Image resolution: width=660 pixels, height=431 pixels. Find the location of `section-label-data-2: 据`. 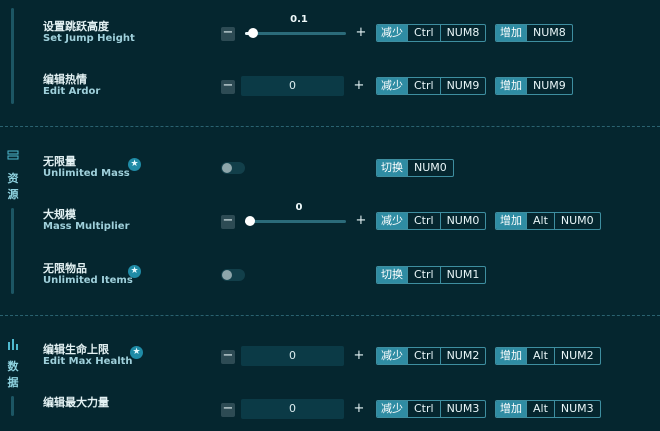

section-label-data-2: 据 is located at coordinates (13, 382).